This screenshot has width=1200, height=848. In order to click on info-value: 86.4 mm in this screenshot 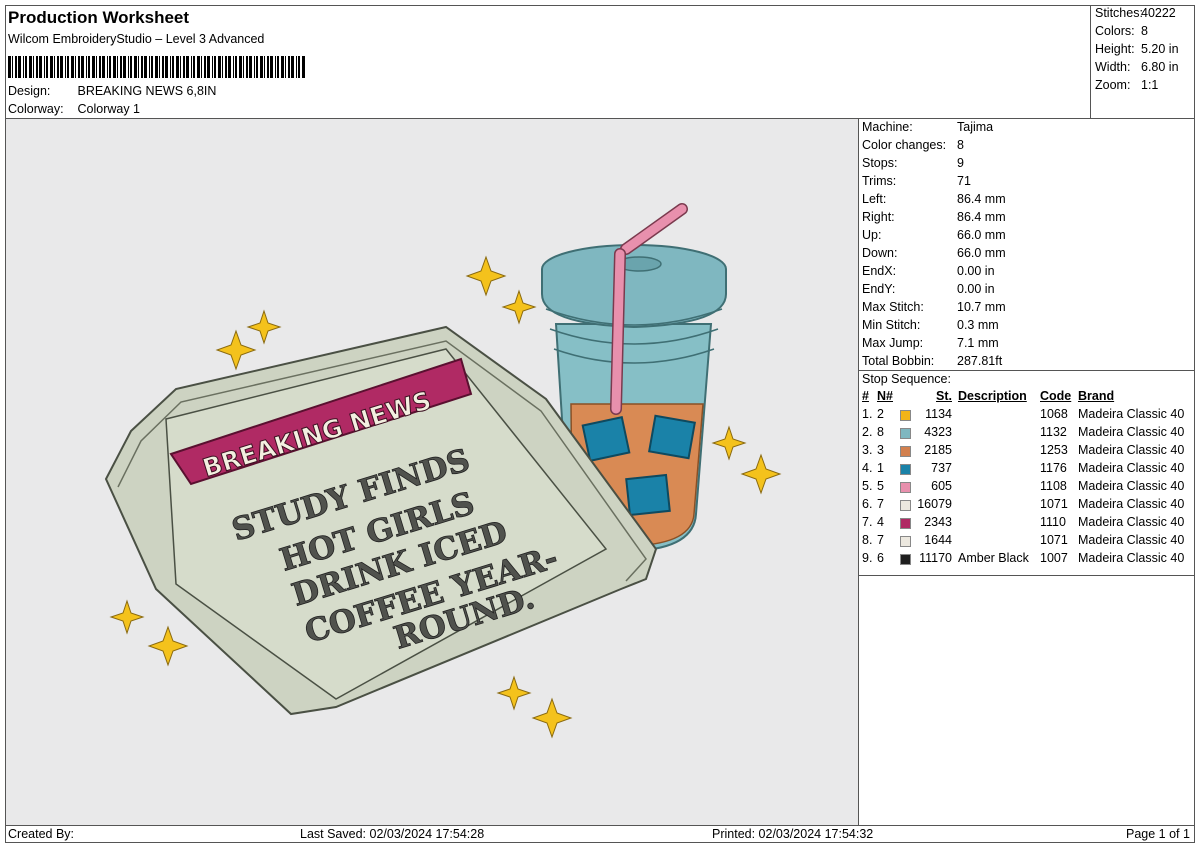, I will do `click(981, 217)`.